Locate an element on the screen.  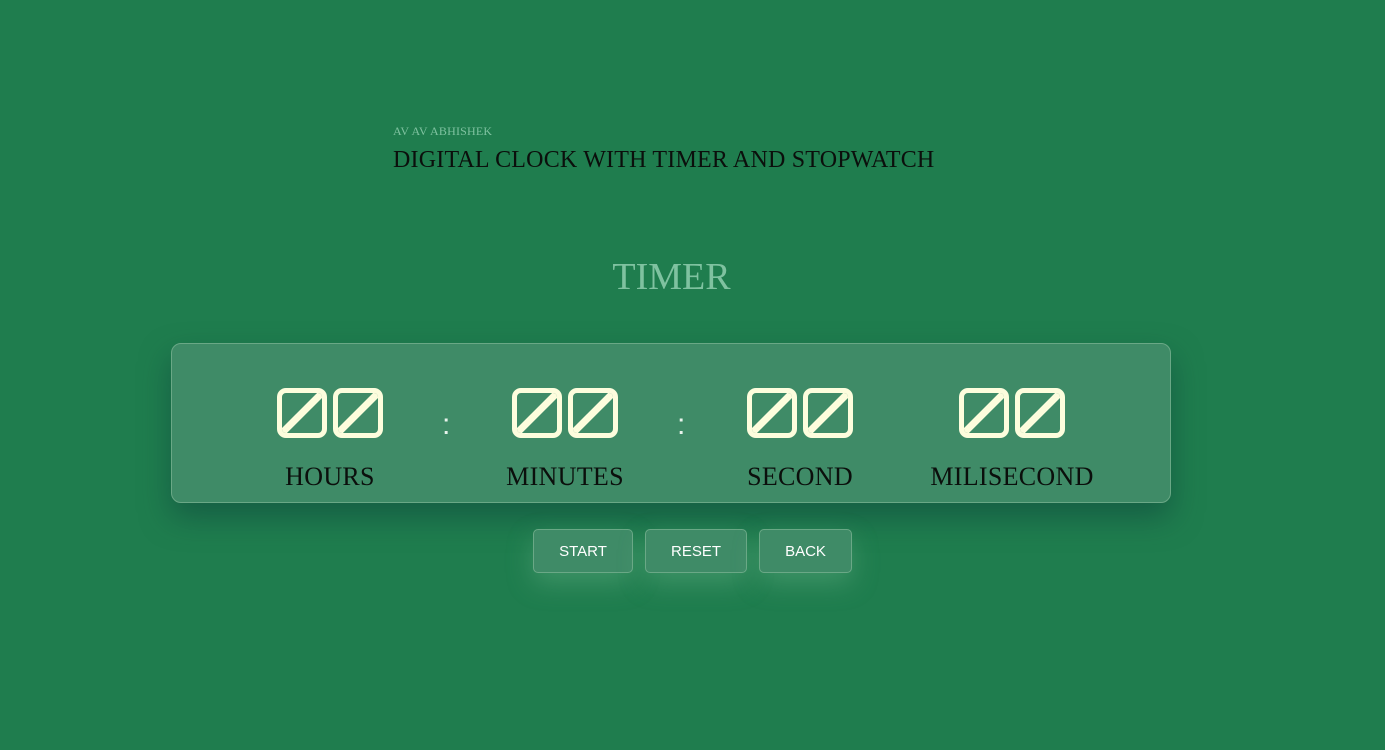
milliseconds-label: MILISECOND is located at coordinates (1012, 476).